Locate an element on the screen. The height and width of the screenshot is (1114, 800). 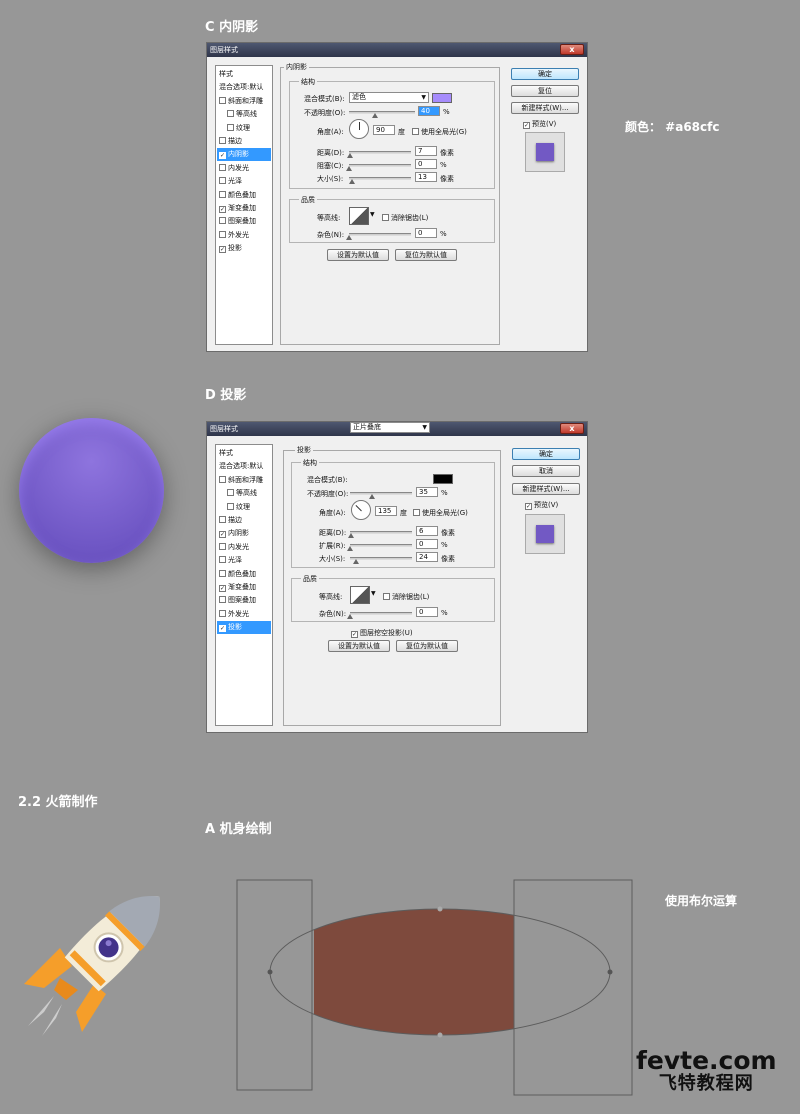
opacity-slider is located at coordinates (381, 495).